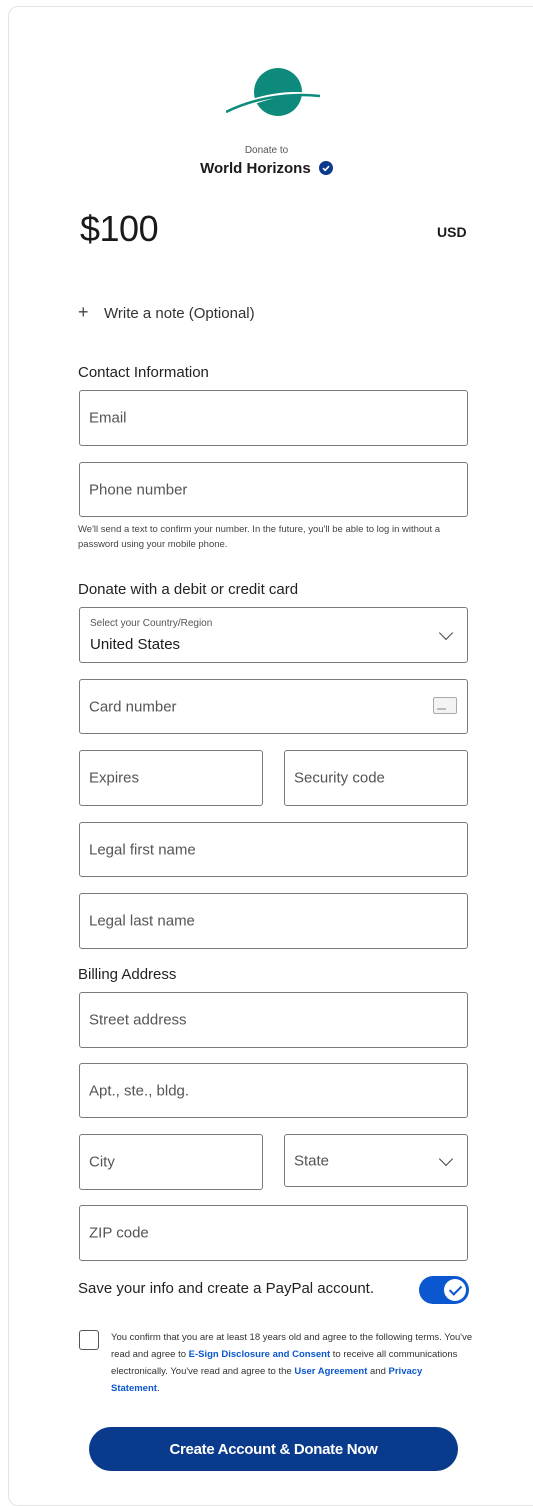  I want to click on state-placeholder: State, so click(312, 1160).